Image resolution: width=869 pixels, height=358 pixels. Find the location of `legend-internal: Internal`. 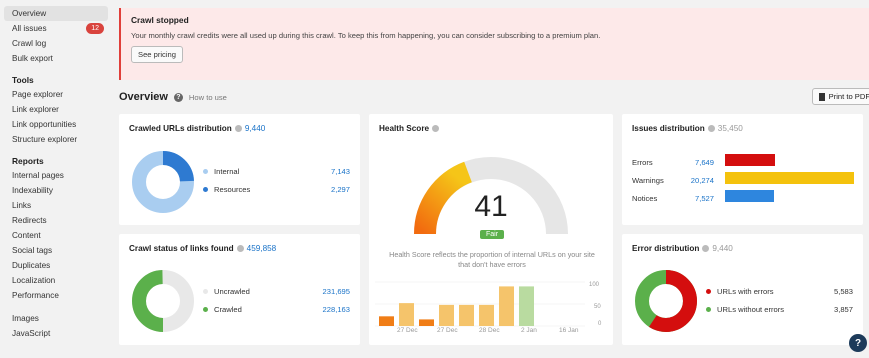

legend-internal: Internal is located at coordinates (221, 171).